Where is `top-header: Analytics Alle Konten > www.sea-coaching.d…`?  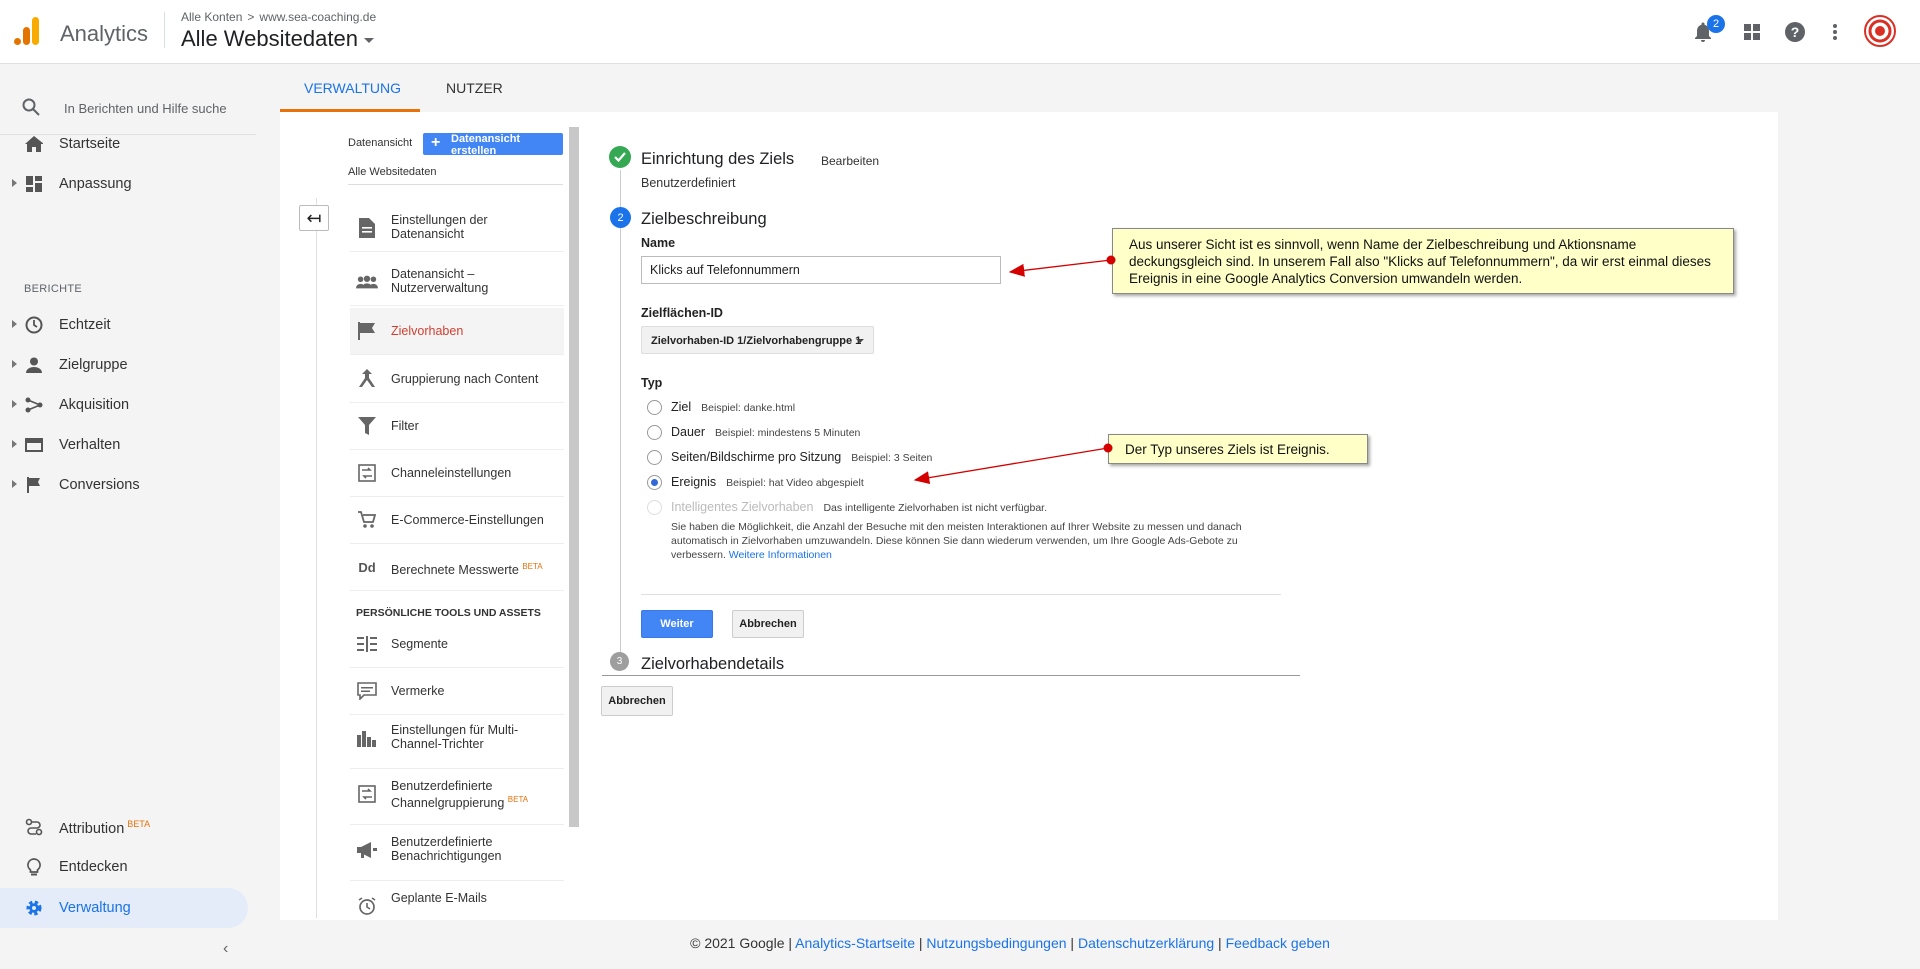 top-header: Analytics Alle Konten > www.sea-coaching.d… is located at coordinates (960, 32).